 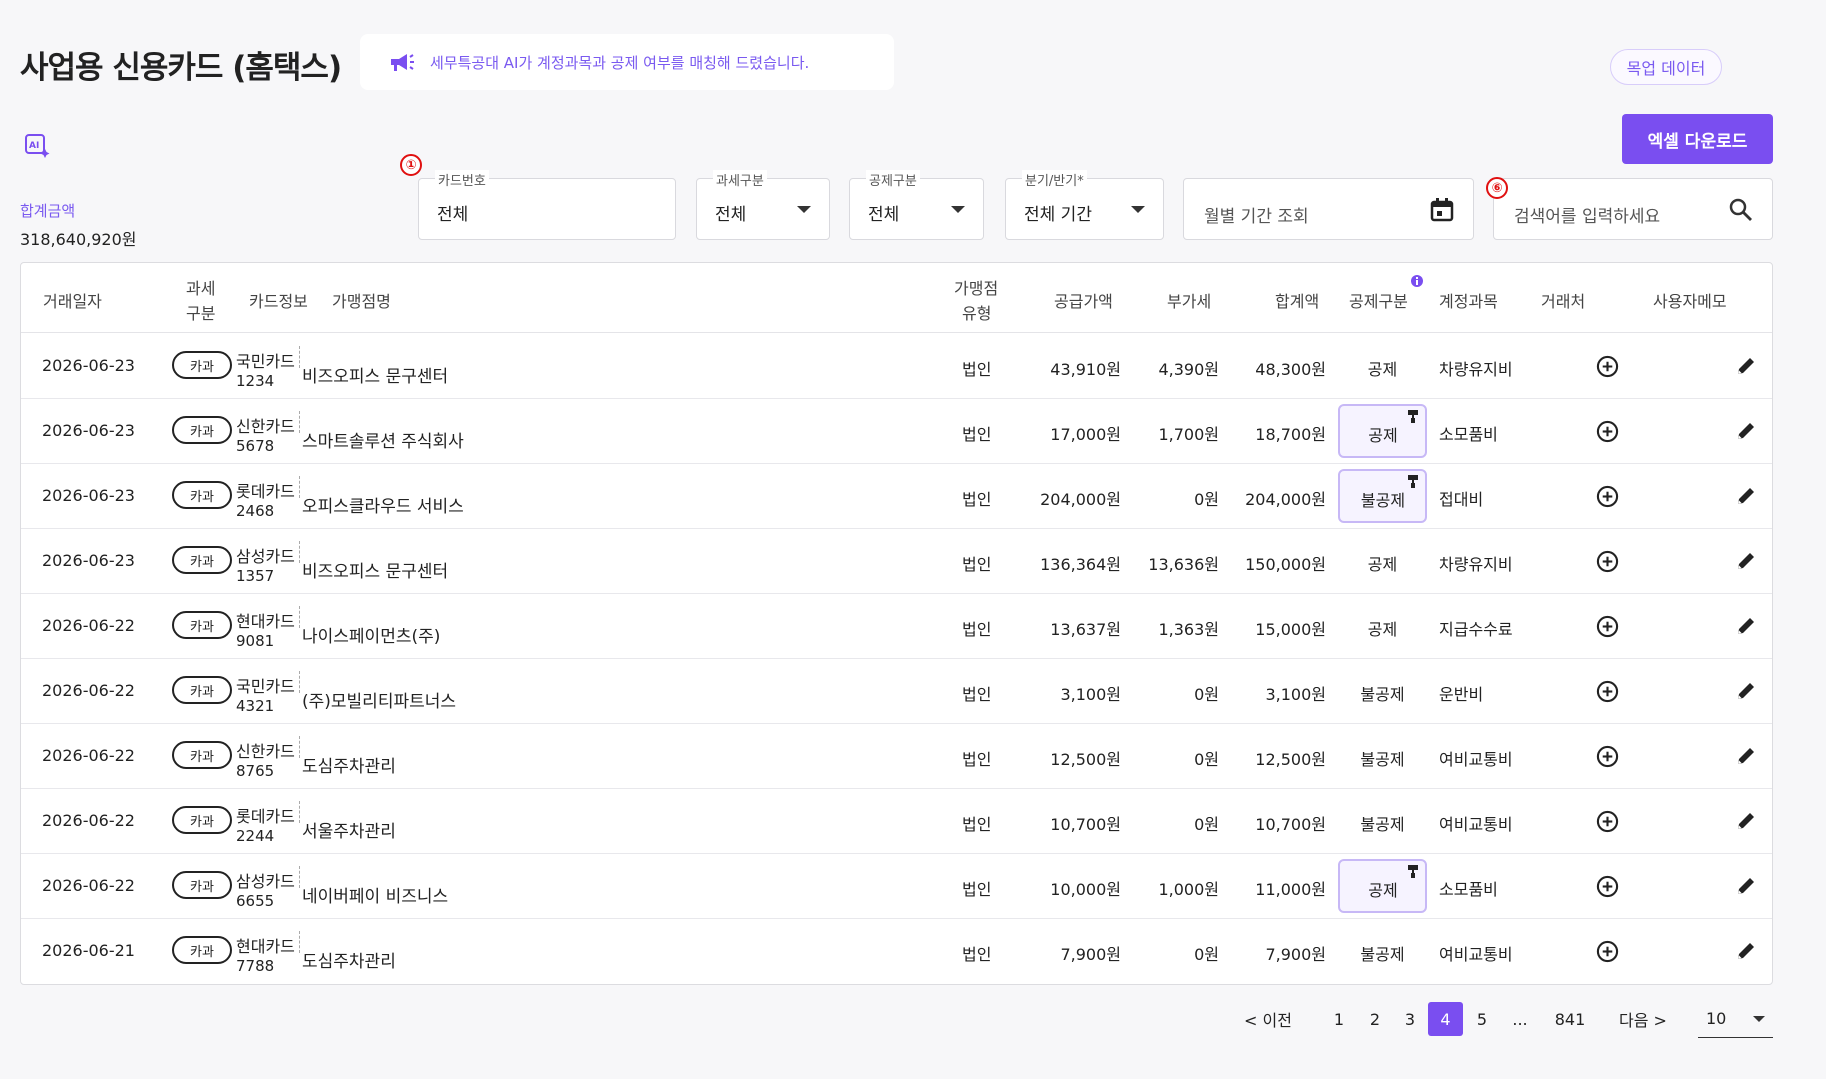 I want to click on card-number-value: 전체, so click(x=453, y=215).